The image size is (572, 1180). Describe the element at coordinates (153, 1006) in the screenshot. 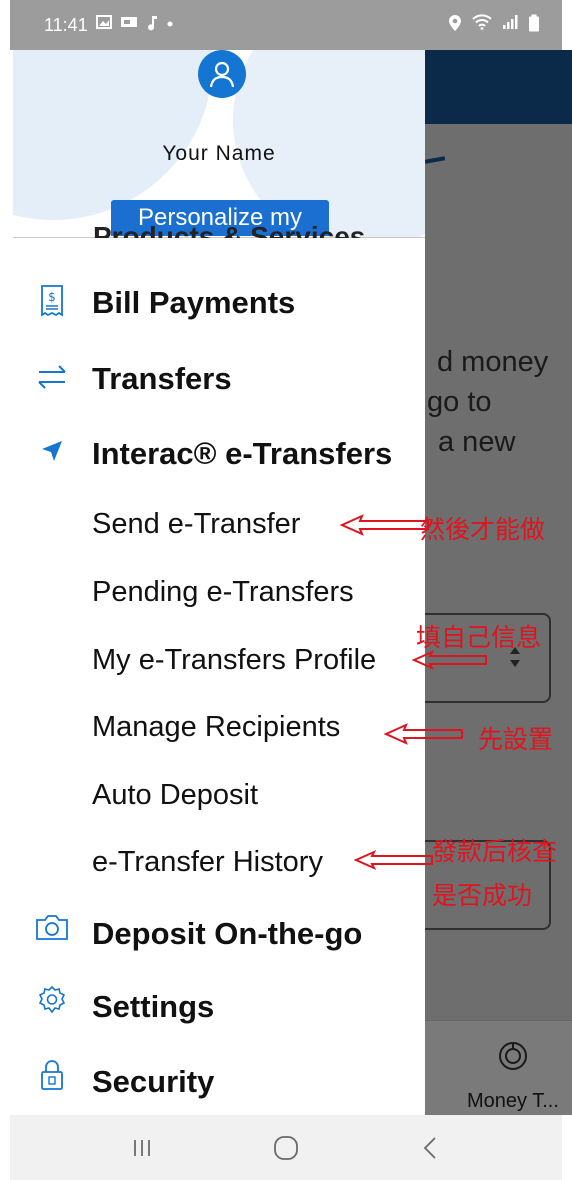

I see `menu-item-label: Settings` at that location.